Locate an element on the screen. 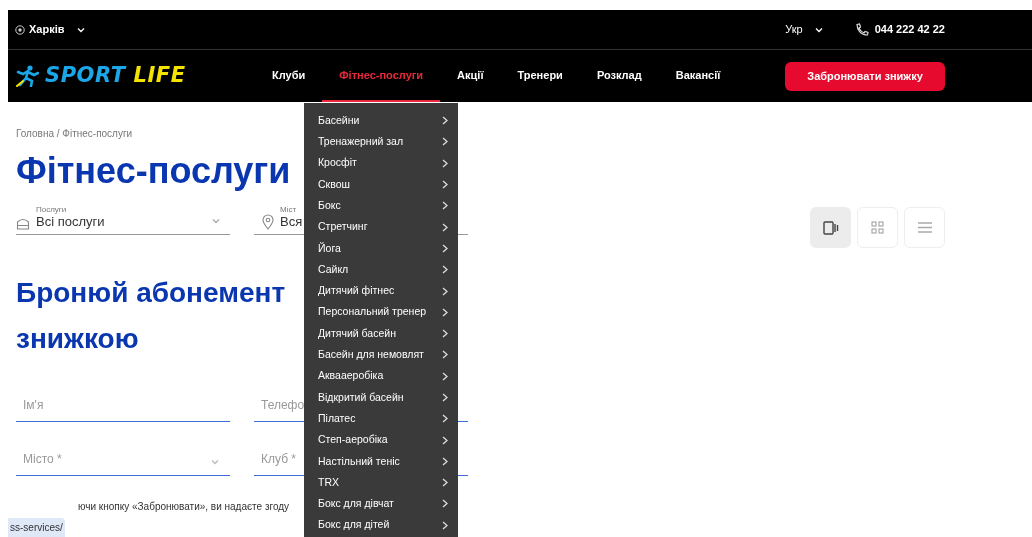  filter-dropdown: Послуги Всі послуги is located at coordinates (123, 218).